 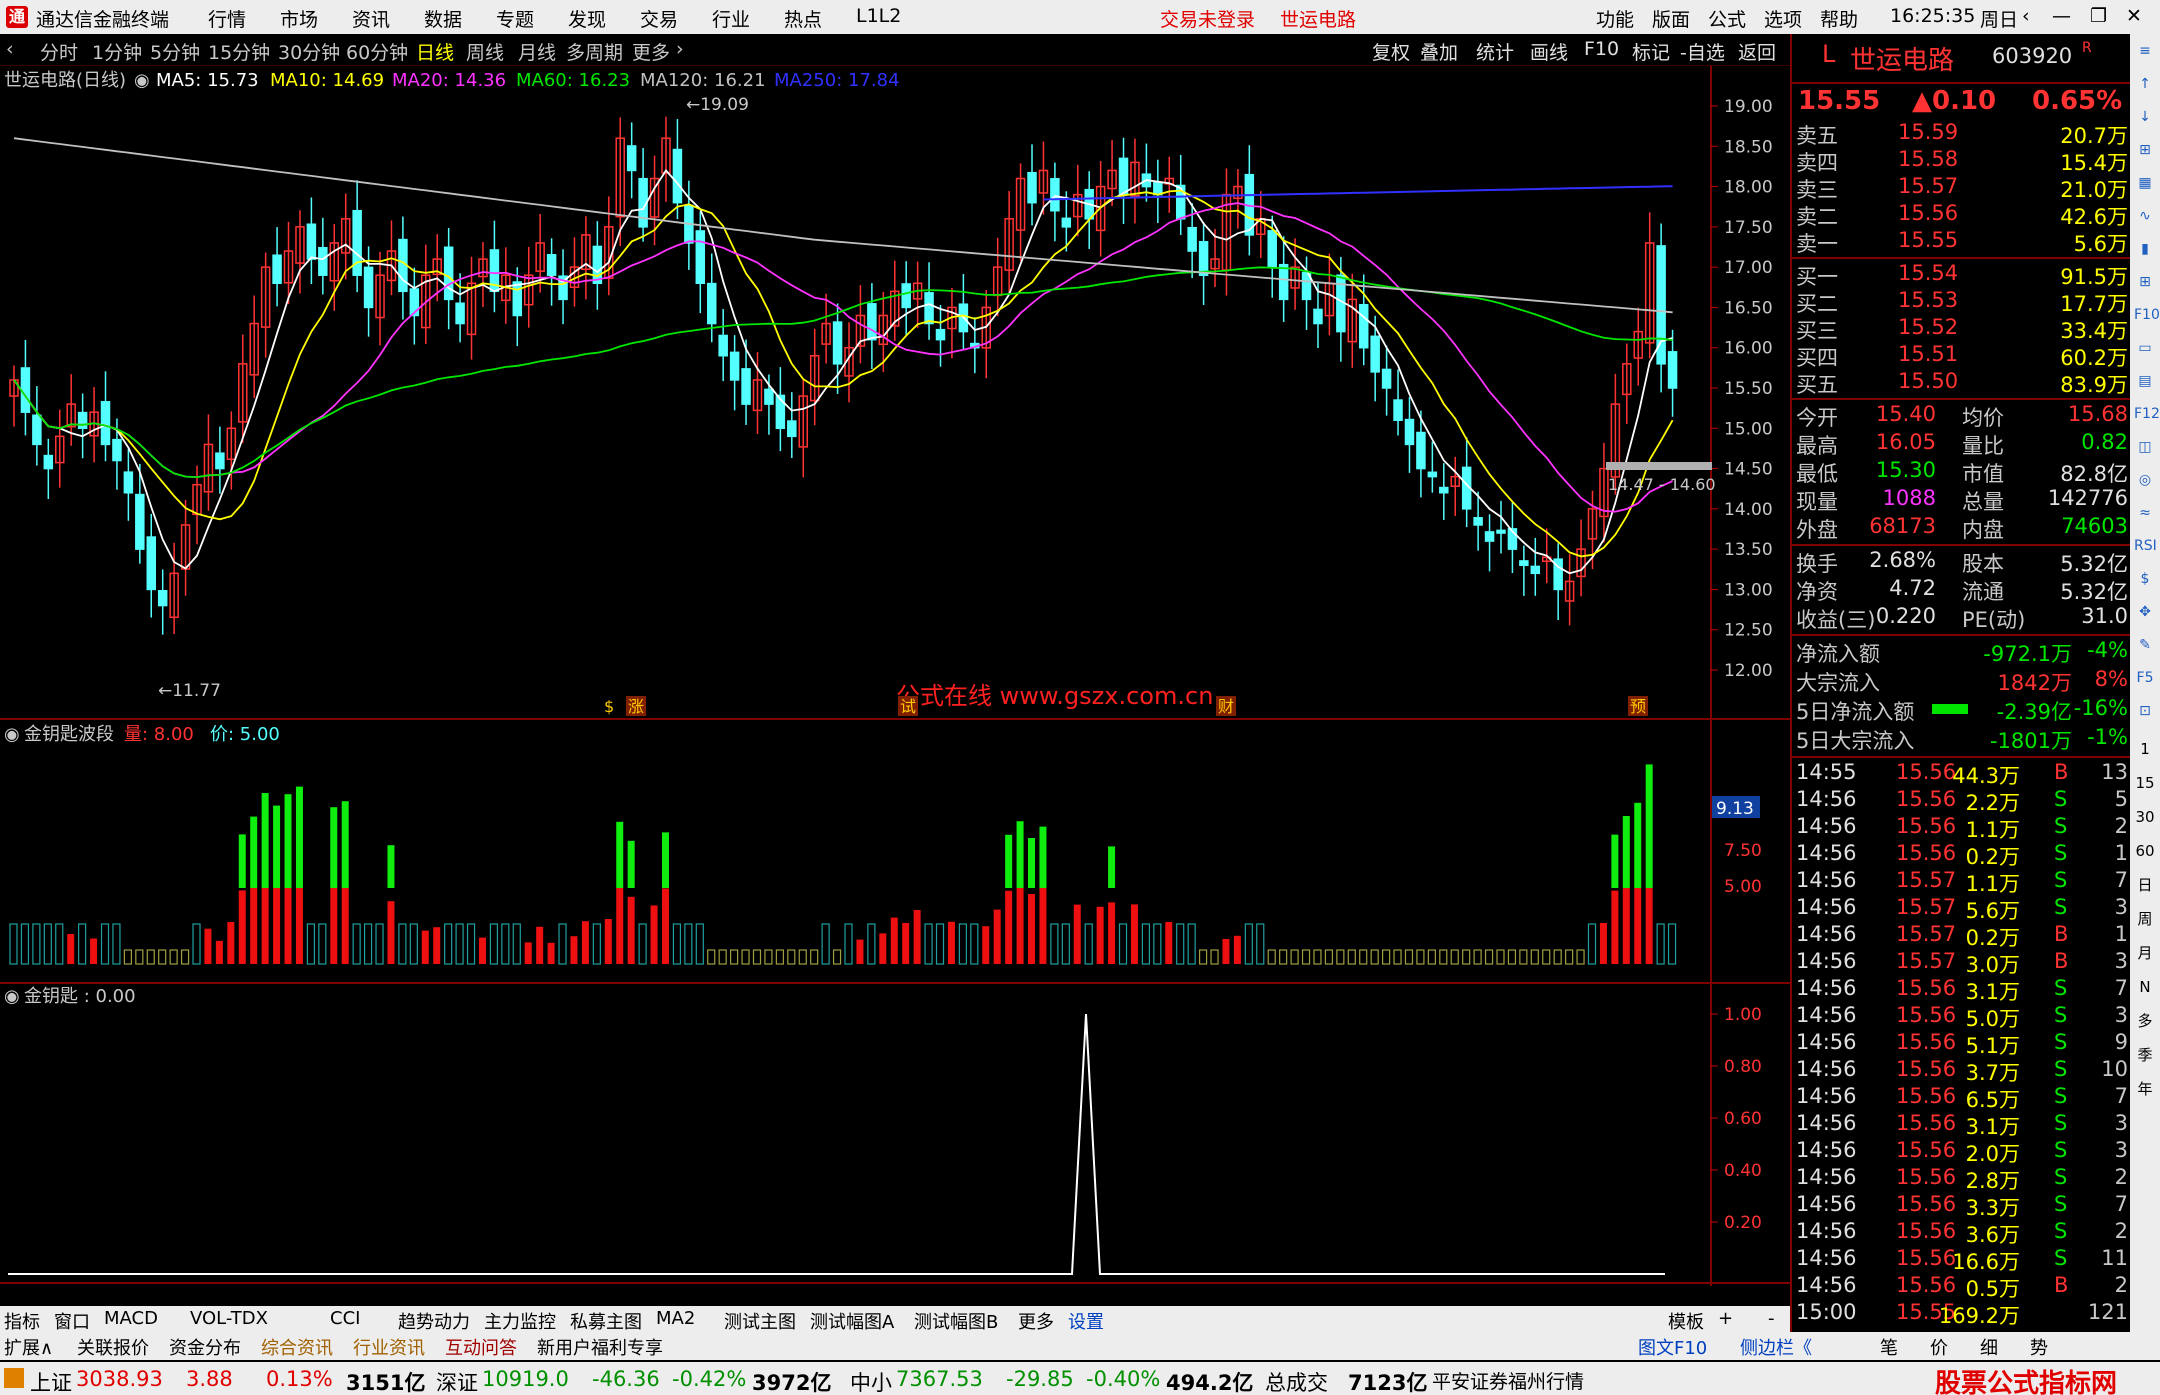 What do you see at coordinates (1686, 1321) in the screenshot?
I see `tab-right-0: 模板` at bounding box center [1686, 1321].